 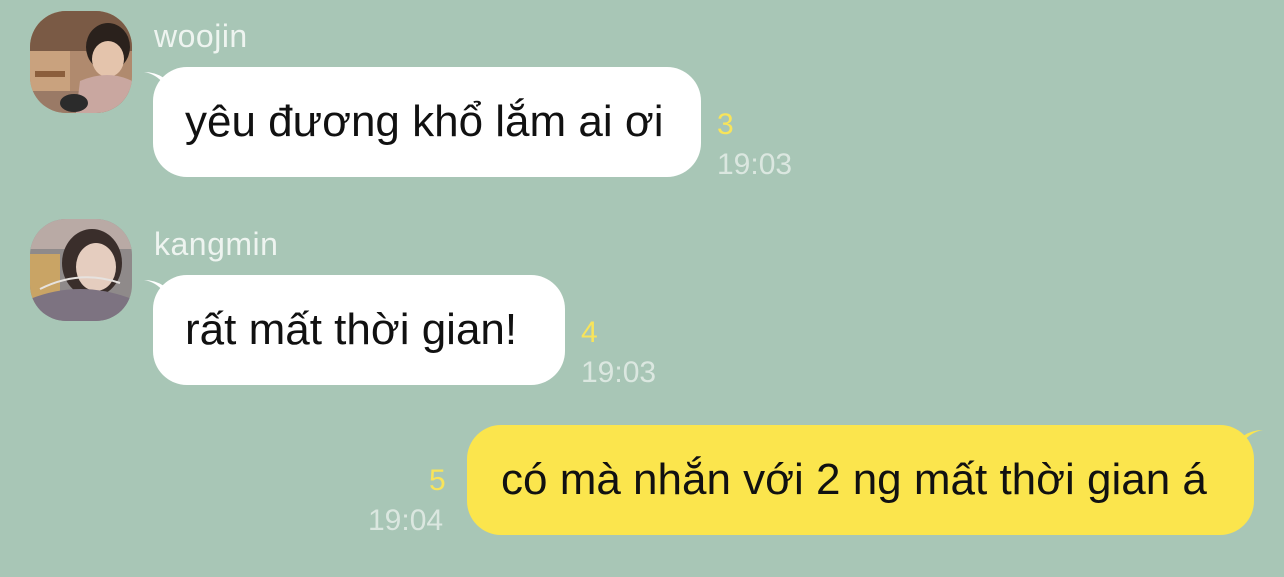 I want to click on message-timestamp: 19:04, so click(x=406, y=520).